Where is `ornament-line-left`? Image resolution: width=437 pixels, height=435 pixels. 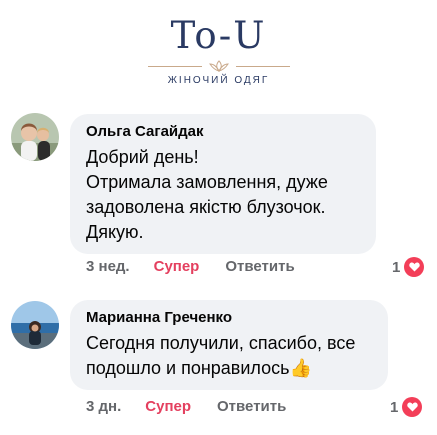 ornament-line-left is located at coordinates (174, 66).